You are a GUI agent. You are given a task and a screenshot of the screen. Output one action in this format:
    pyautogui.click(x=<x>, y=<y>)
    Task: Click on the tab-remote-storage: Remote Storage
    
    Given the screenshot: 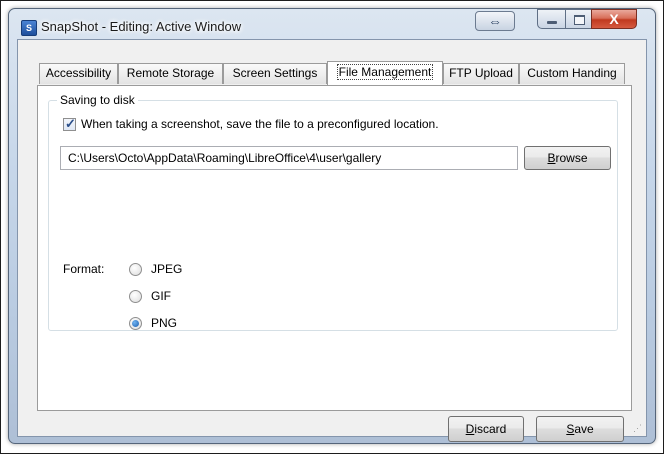 What is the action you would take?
    pyautogui.click(x=170, y=73)
    